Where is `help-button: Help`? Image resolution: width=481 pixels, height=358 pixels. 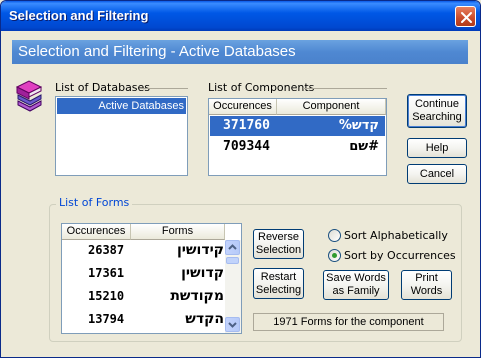
help-button: Help is located at coordinates (437, 148).